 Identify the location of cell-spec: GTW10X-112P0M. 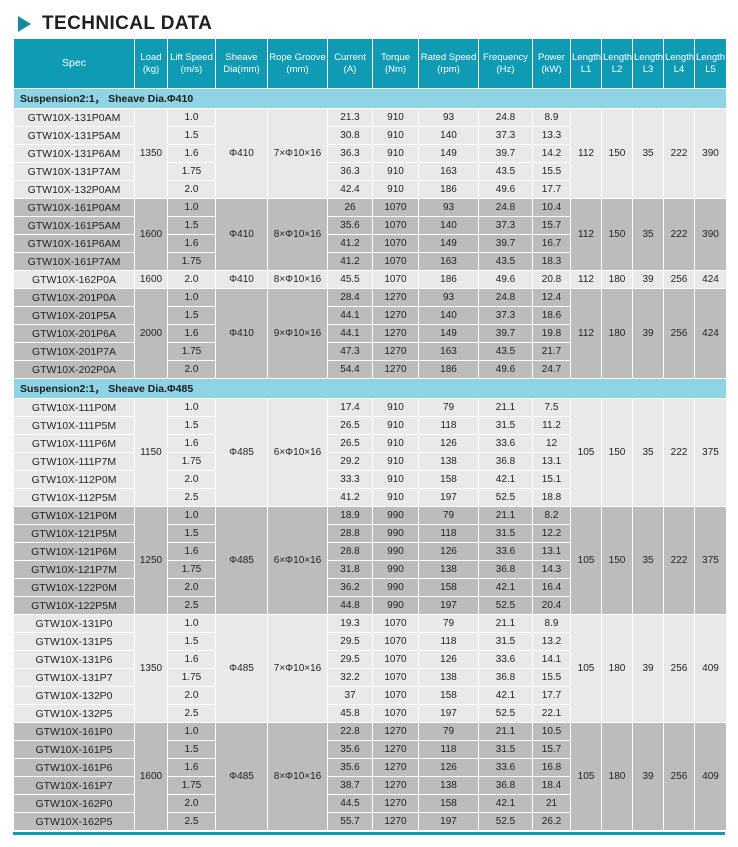
(74, 479).